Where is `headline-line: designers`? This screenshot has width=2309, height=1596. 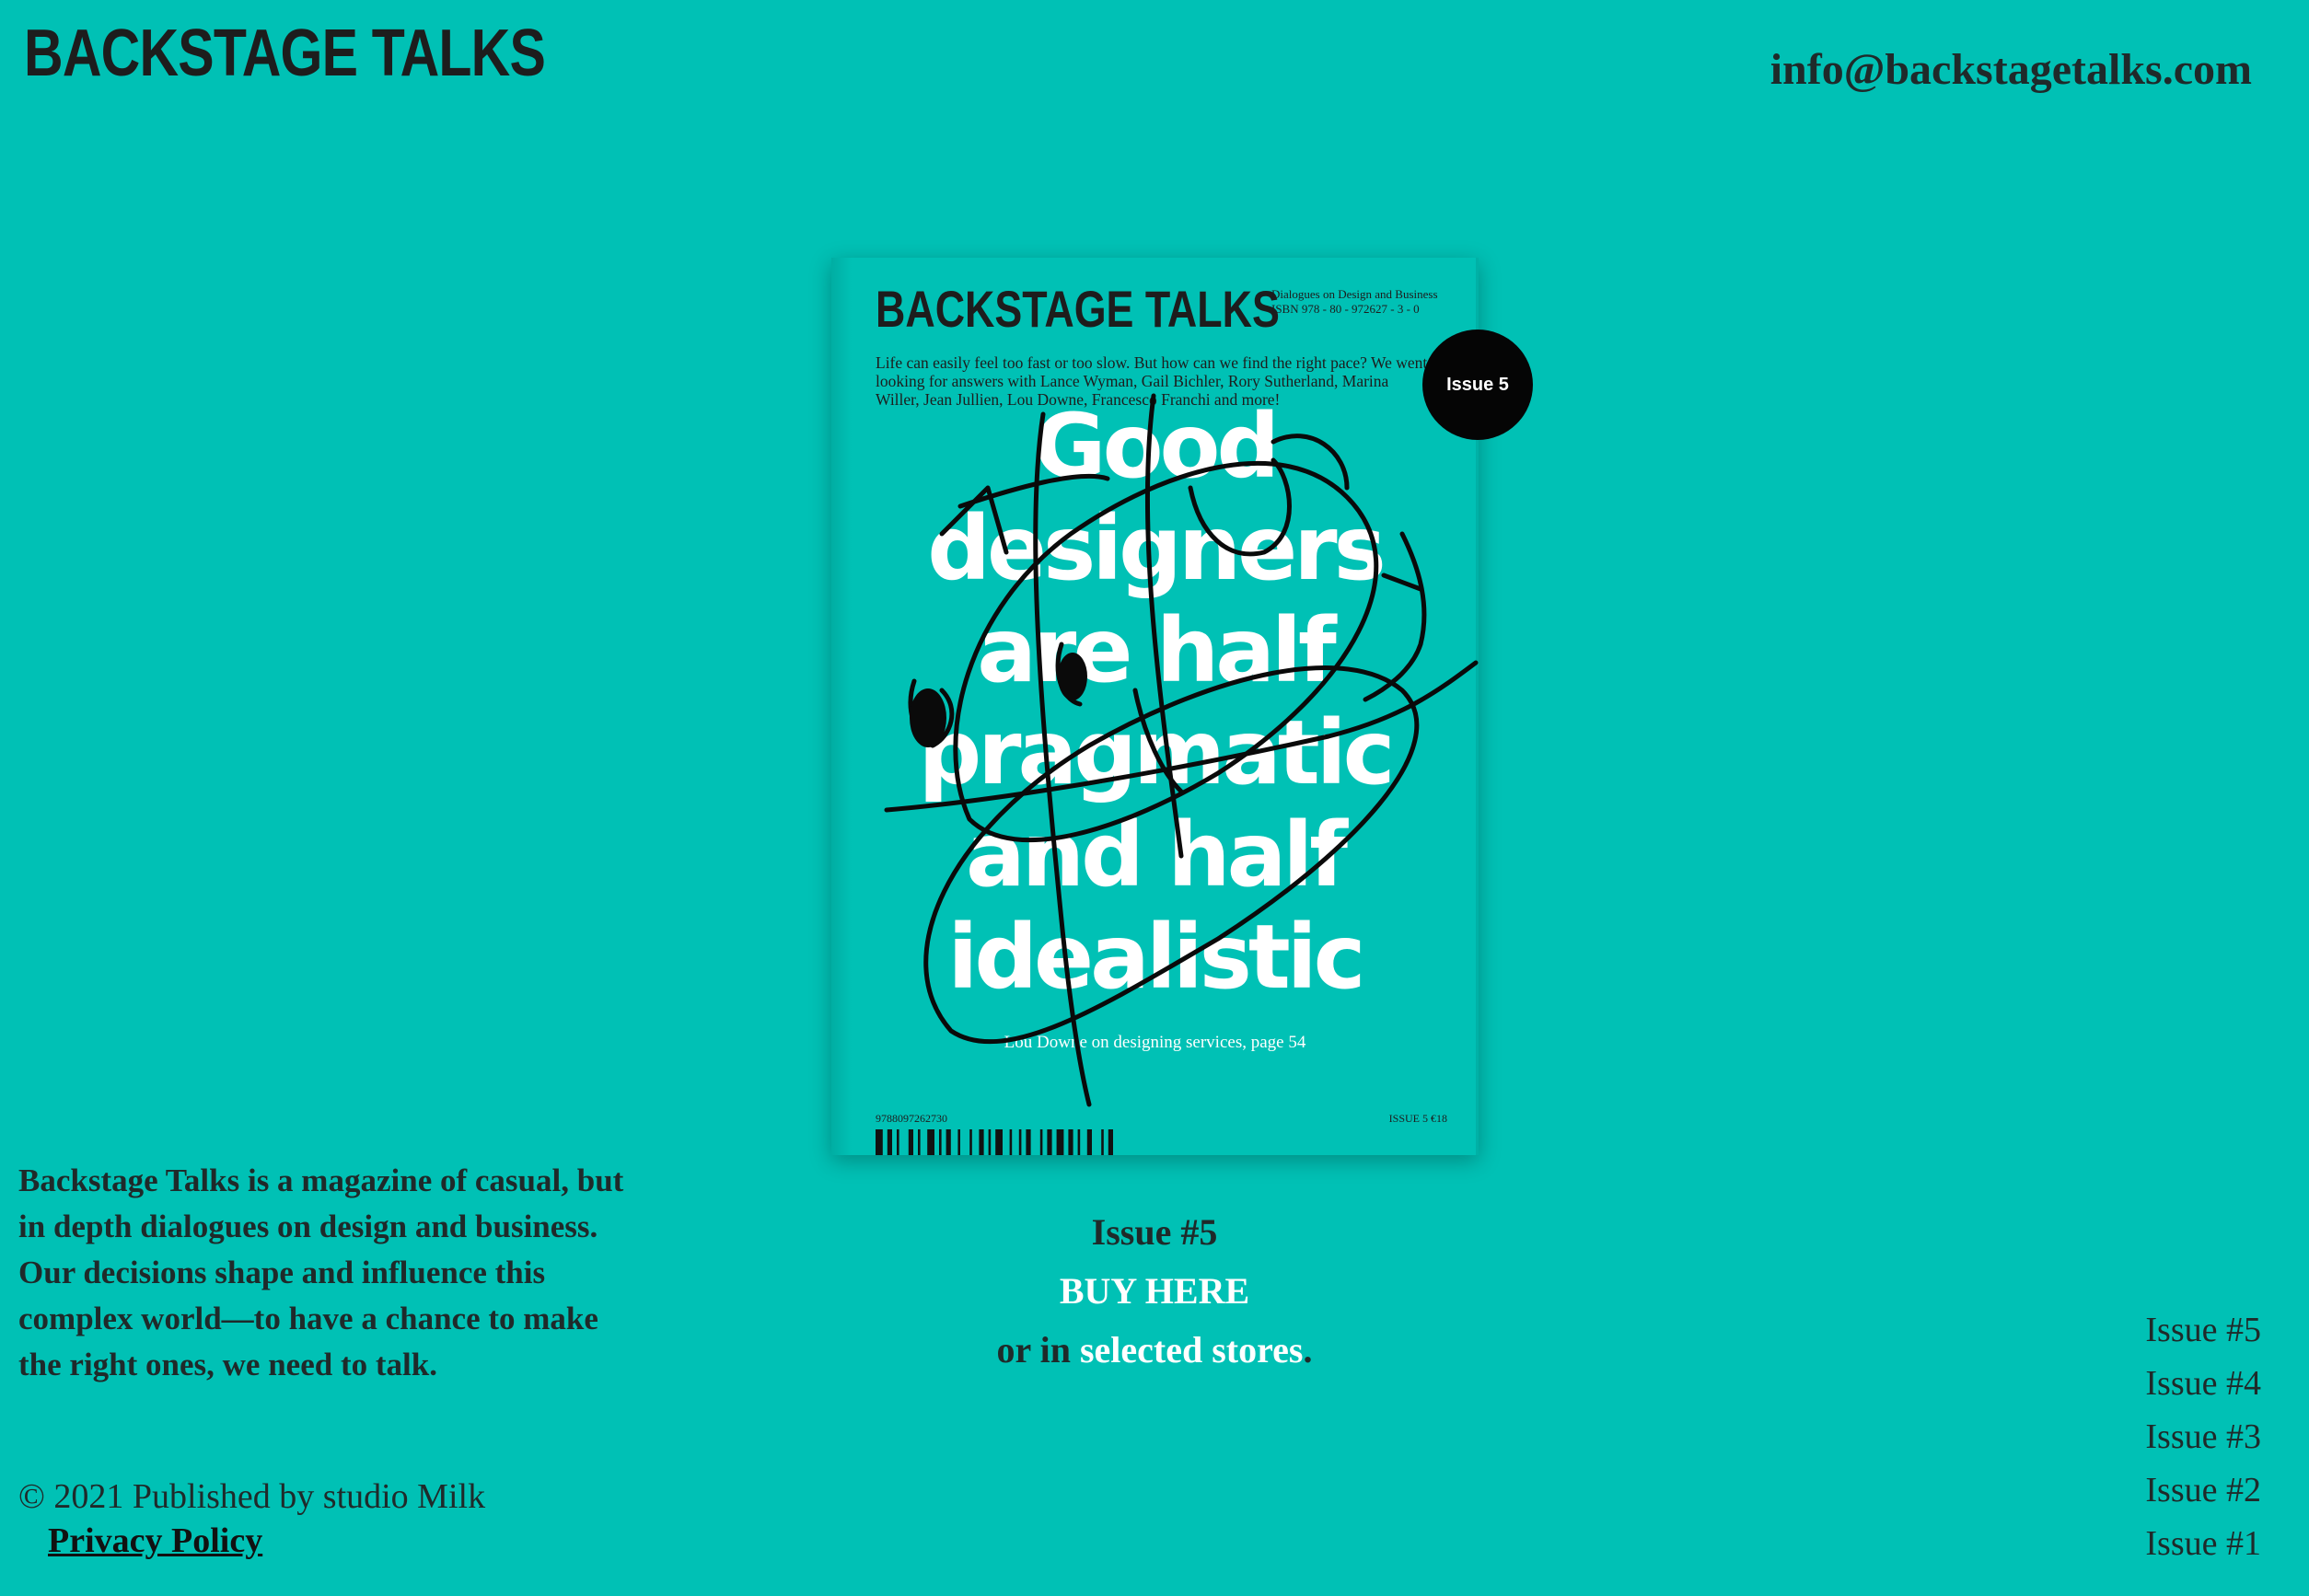 headline-line: designers is located at coordinates (1157, 548).